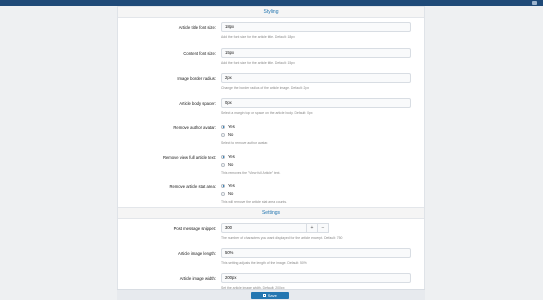  Describe the element at coordinates (194, 127) in the screenshot. I see `field-label: Remove author avatar:` at that location.